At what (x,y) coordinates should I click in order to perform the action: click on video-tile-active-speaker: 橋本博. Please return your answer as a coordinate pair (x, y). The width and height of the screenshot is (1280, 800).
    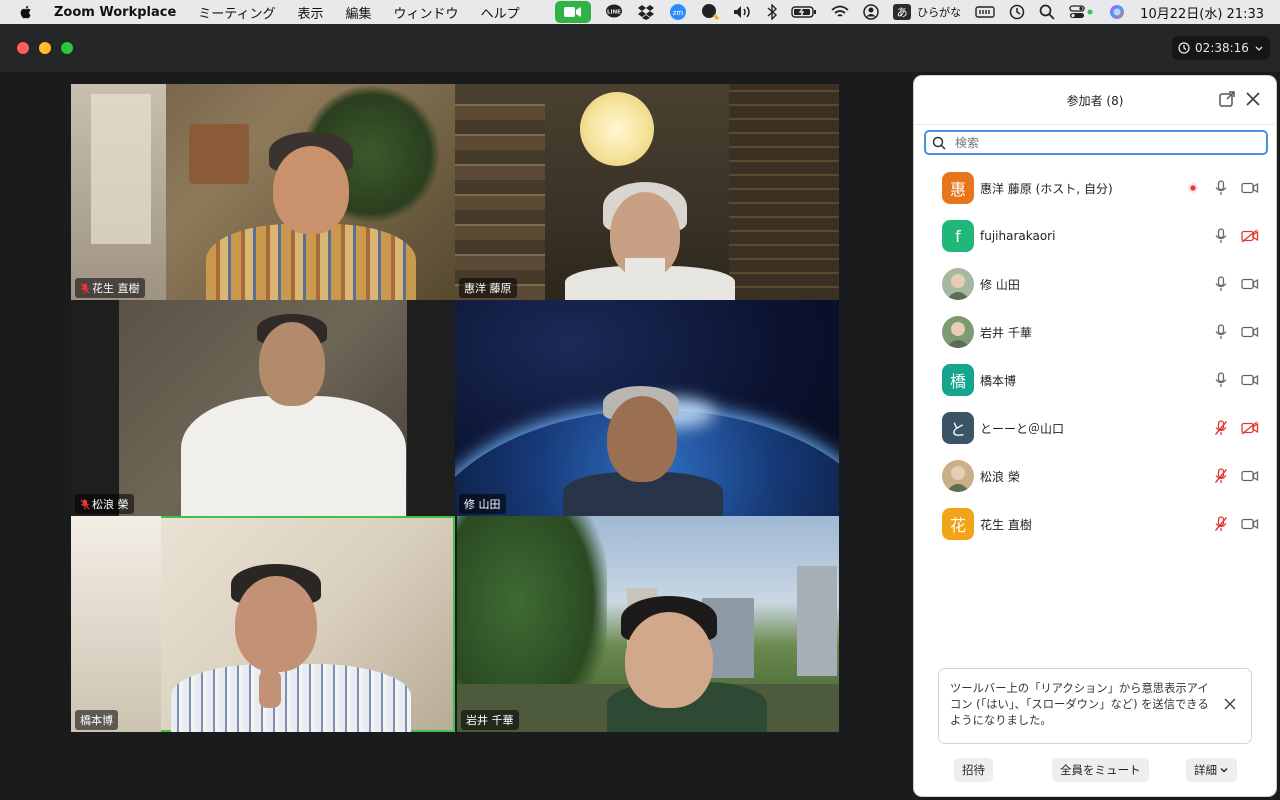
    Looking at the image, I should click on (263, 624).